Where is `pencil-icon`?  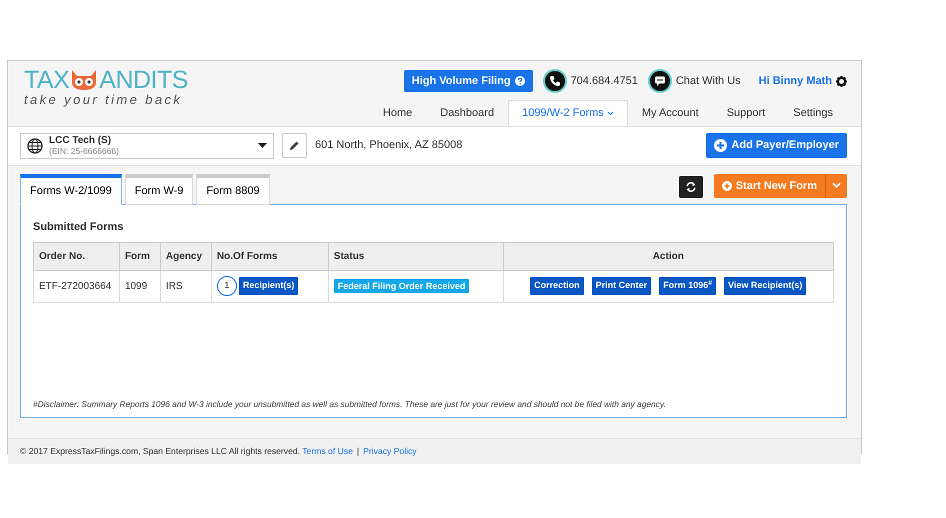
pencil-icon is located at coordinates (294, 145).